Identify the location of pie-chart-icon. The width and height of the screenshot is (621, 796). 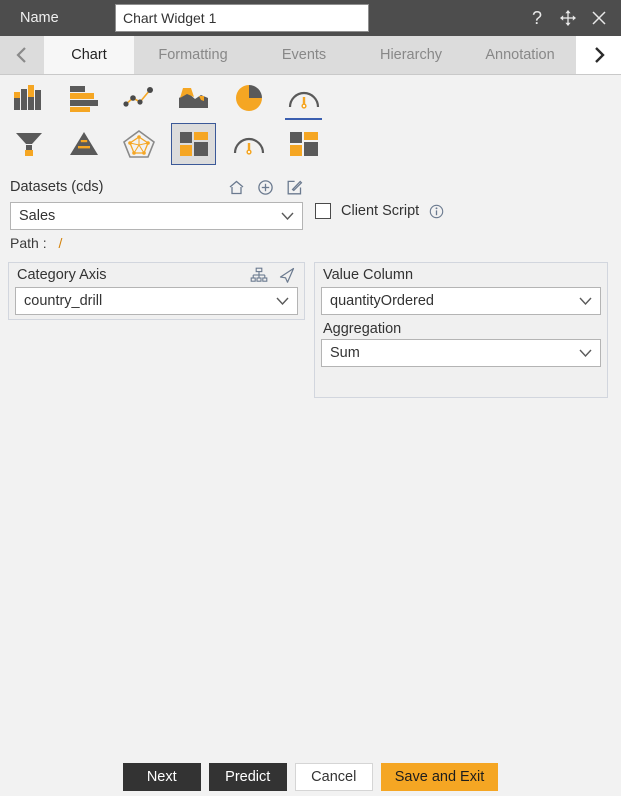
(248, 98).